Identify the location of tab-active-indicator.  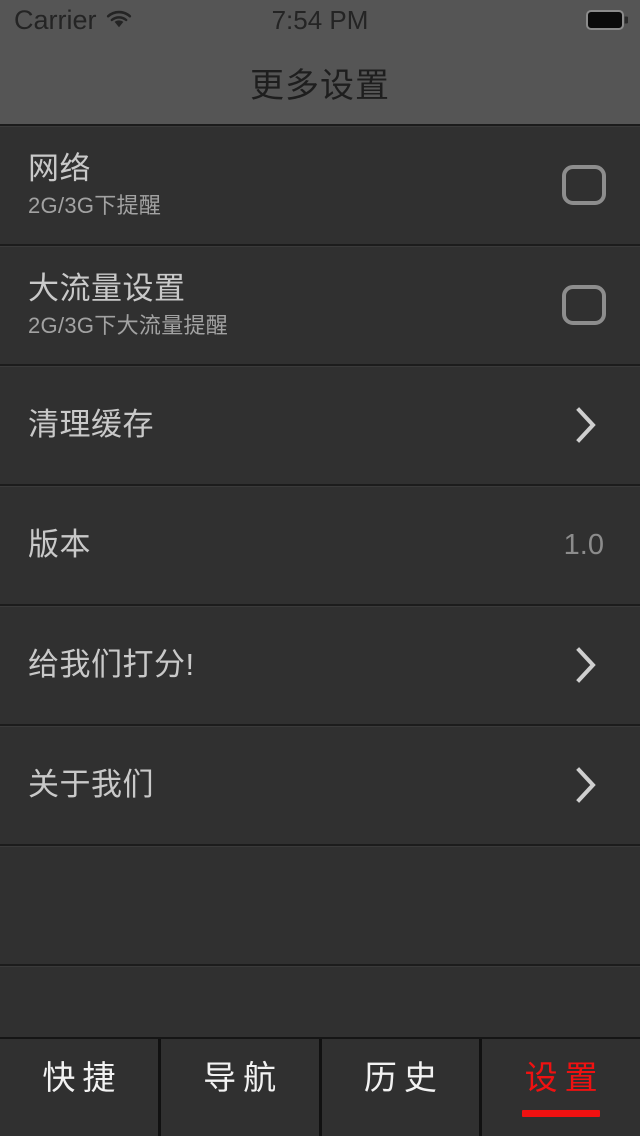
(561, 1113).